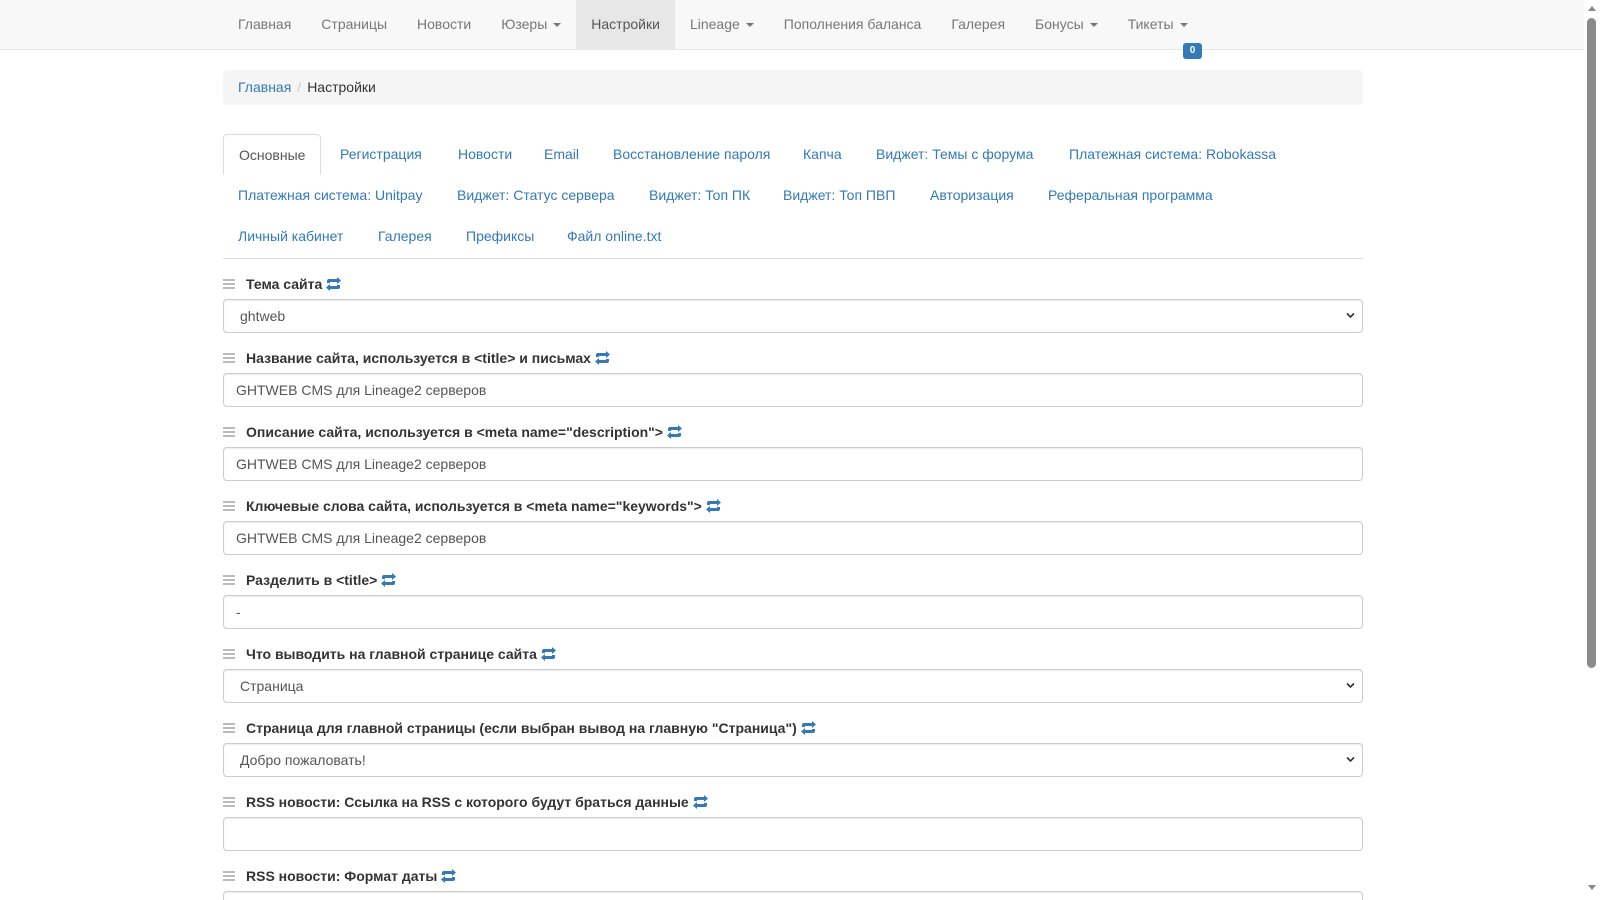 This screenshot has width=1600, height=900. I want to click on homepage-page-select: Добро пожаловать!, so click(793, 760).